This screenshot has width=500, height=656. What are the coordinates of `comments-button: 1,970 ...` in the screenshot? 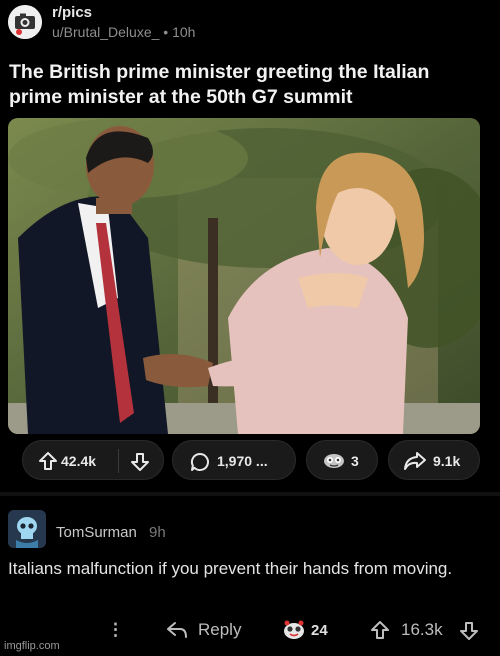 It's located at (234, 460).